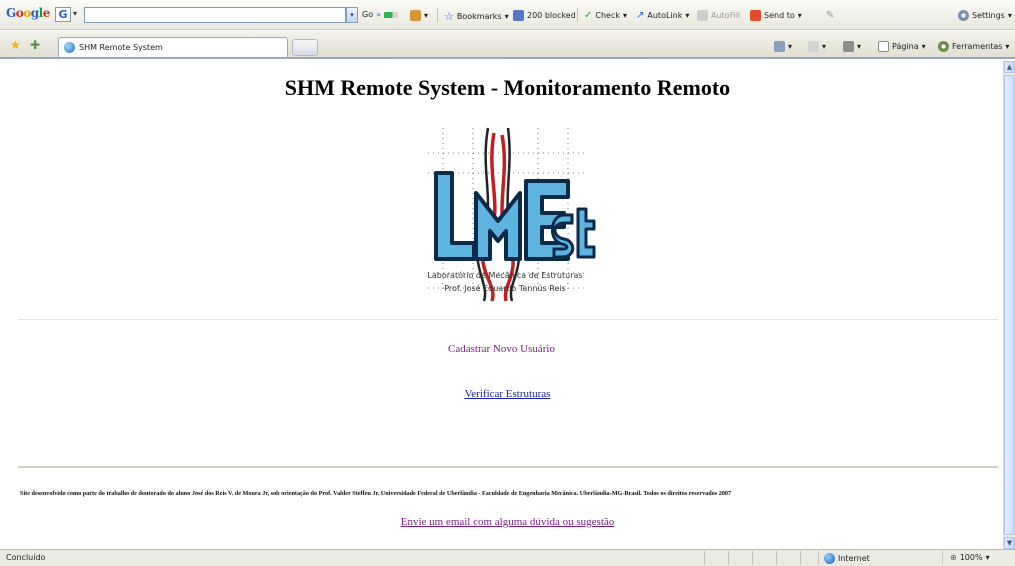 This screenshot has width=1015, height=566. I want to click on spellcheck-button: ✓ Check ▾, so click(605, 15).